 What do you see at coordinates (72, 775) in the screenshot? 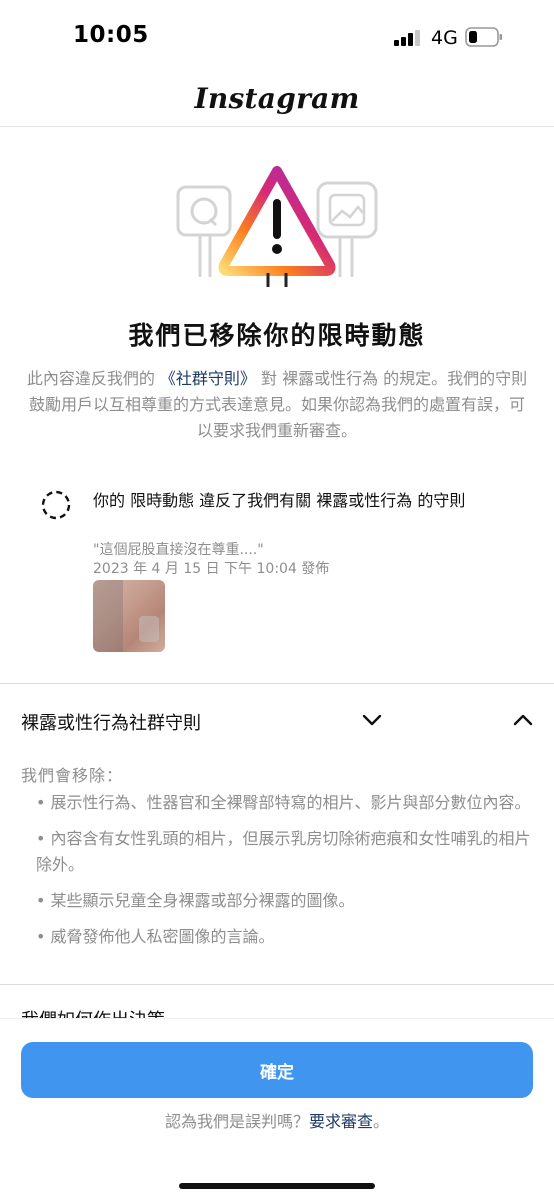
I see `remove-heading: 我們會移除：` at bounding box center [72, 775].